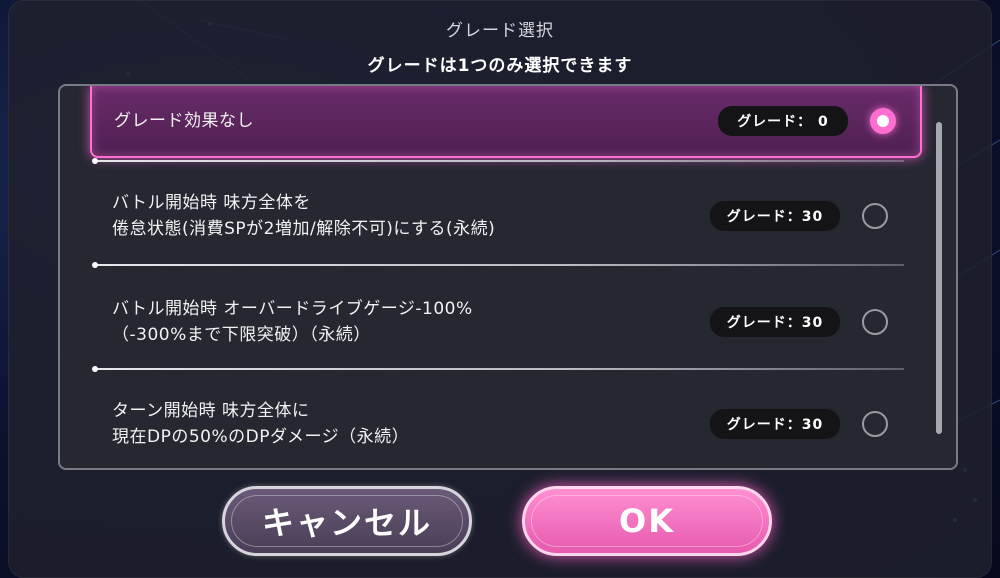  I want to click on scrollbar-thumb, so click(939, 278).